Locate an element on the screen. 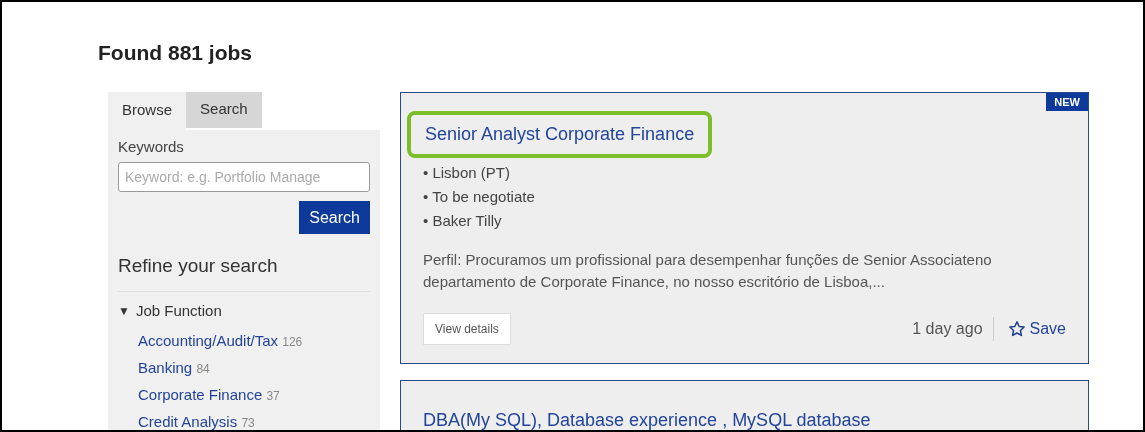 This screenshot has width=1145, height=432. tab: Search is located at coordinates (224, 109).